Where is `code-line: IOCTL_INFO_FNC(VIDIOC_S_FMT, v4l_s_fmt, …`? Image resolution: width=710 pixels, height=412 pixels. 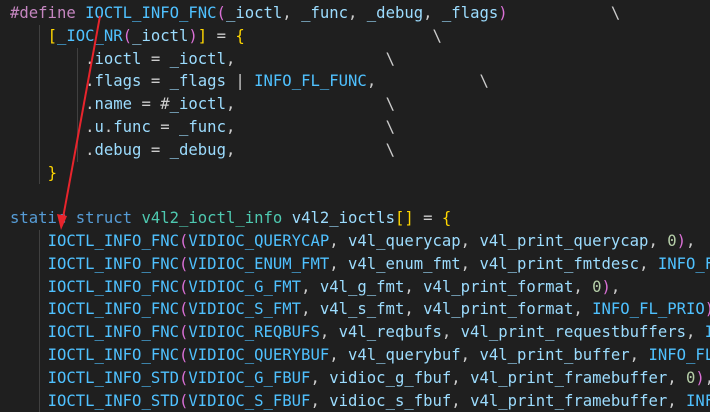
code-line: IOCTL_INFO_FNC(VIDIOC_S_FMT, v4l_s_fmt, … is located at coordinates (360, 309).